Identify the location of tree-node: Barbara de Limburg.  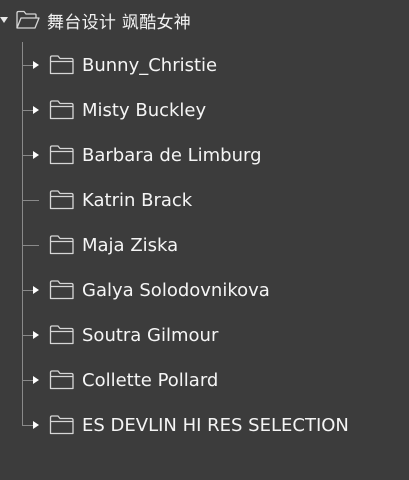
(142, 155).